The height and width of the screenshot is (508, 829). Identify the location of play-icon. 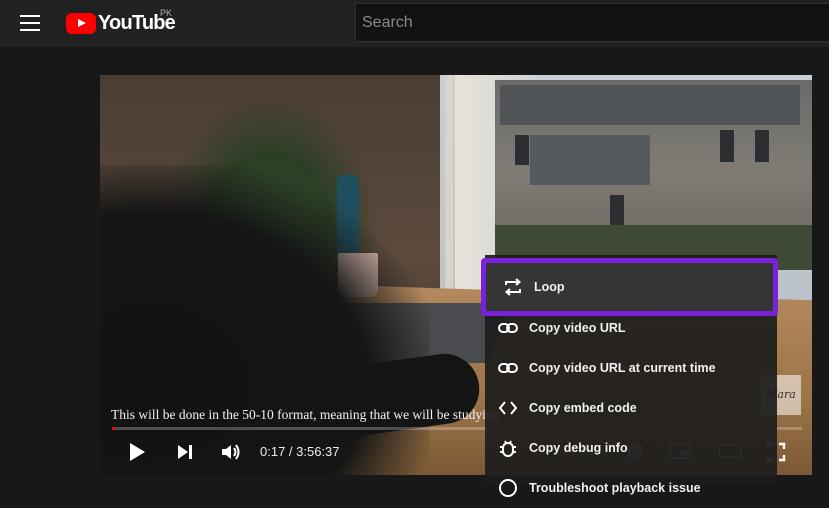
(137, 452).